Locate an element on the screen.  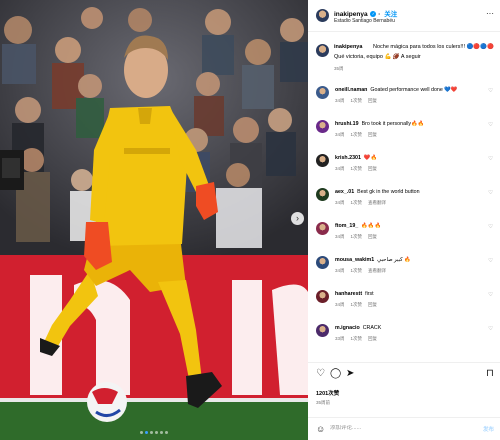
comment-text: Goated performance well done 💙❤️ is located at coordinates (414, 90).